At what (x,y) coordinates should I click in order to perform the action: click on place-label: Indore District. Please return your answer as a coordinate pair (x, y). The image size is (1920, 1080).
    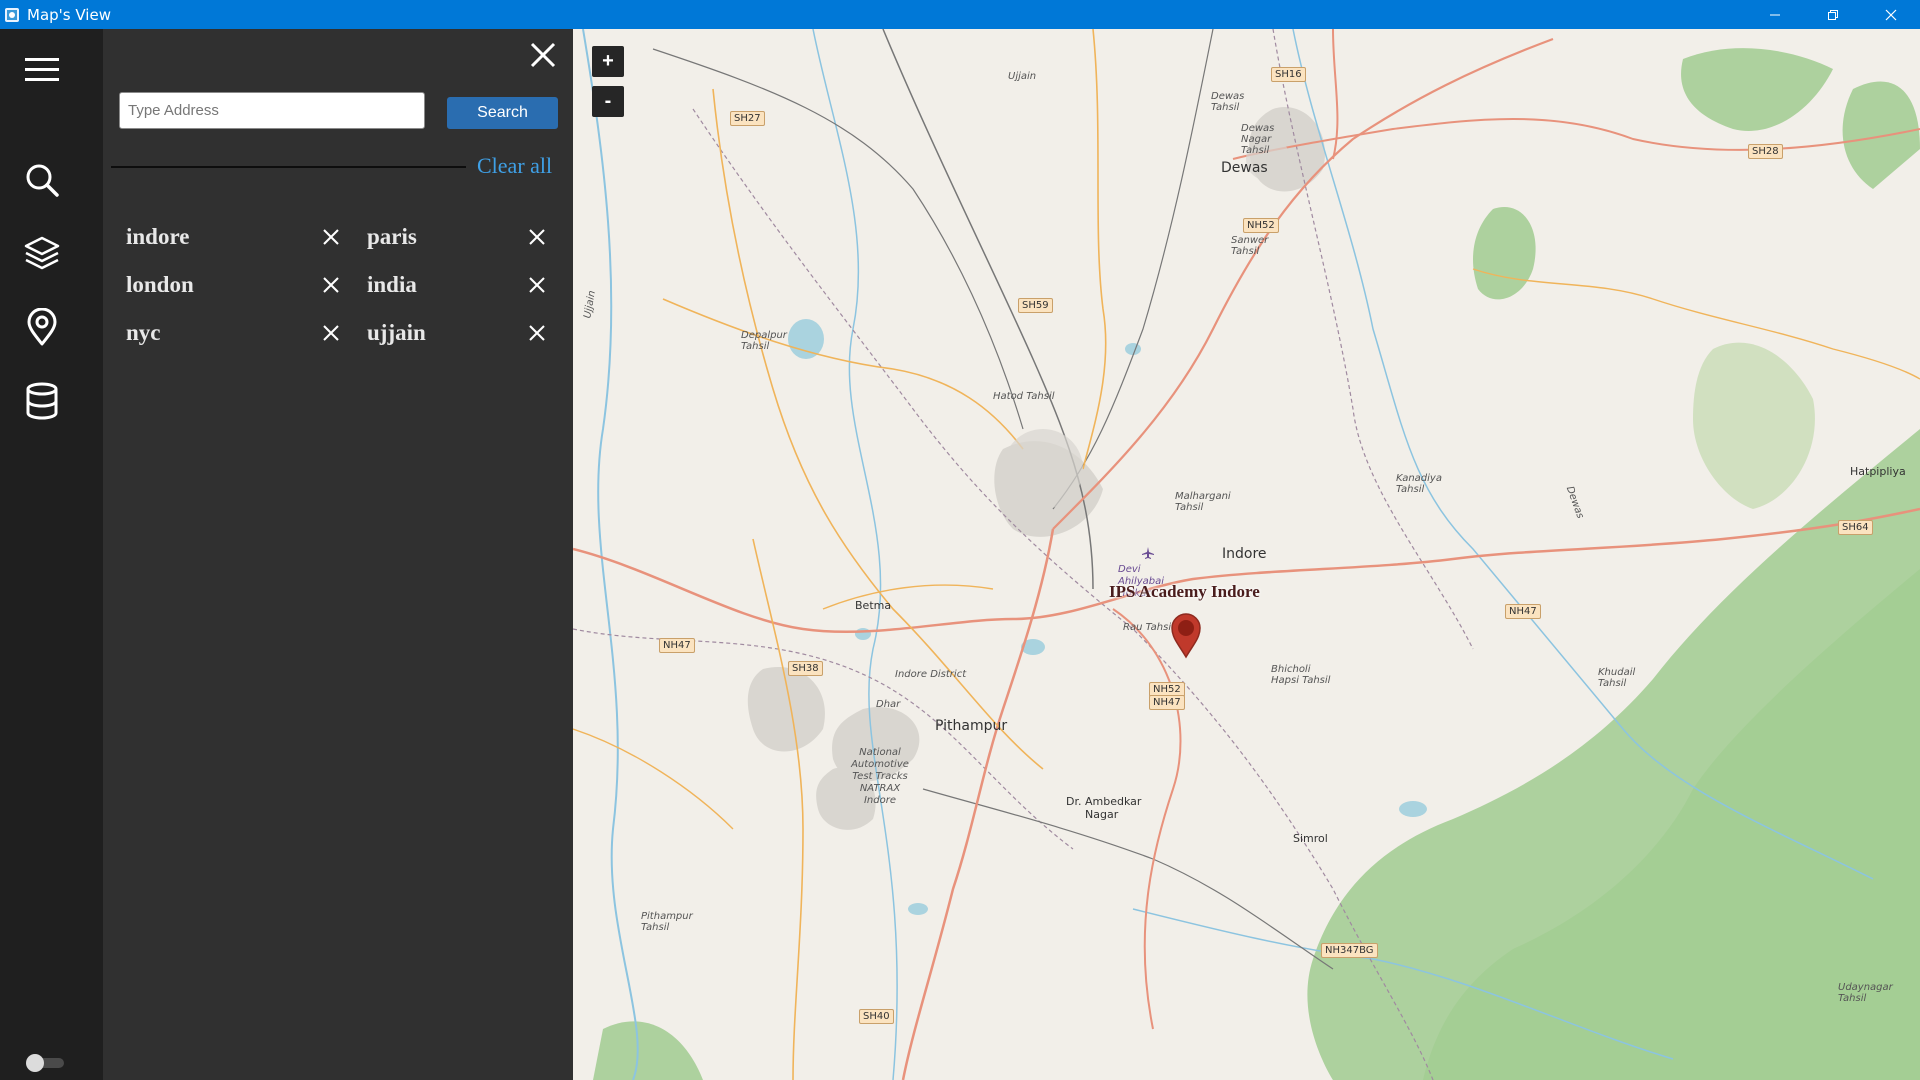
    Looking at the image, I should click on (931, 674).